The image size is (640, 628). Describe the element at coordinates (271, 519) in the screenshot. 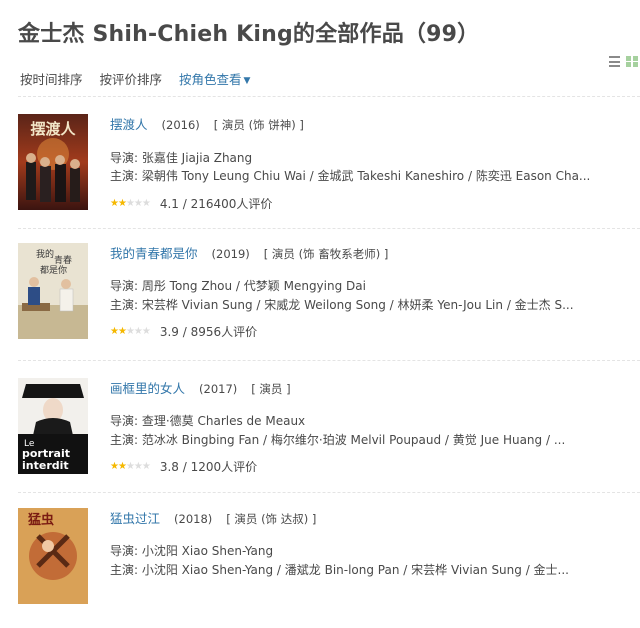

I see `work-role: [ 演员 (饰 达叔) ]` at that location.